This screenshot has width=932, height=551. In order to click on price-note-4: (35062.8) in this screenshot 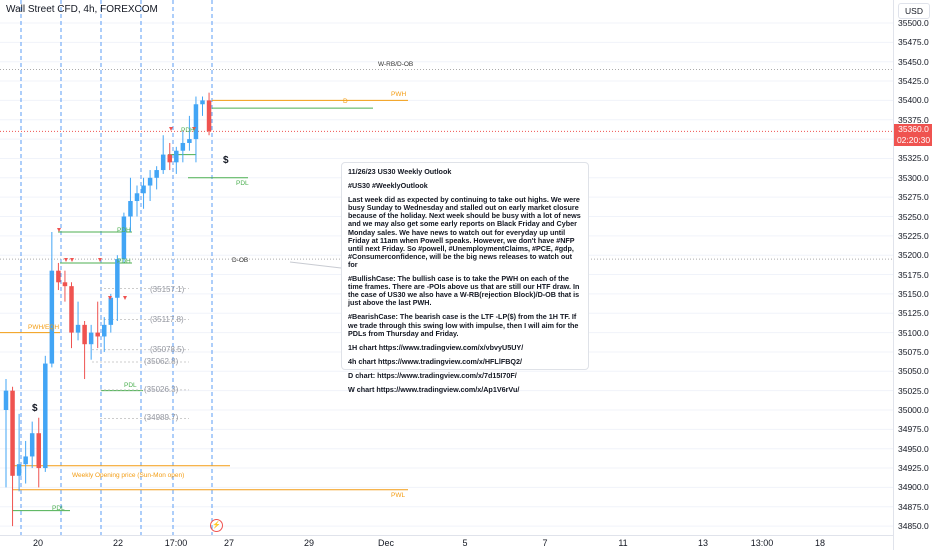, I will do `click(161, 361)`.